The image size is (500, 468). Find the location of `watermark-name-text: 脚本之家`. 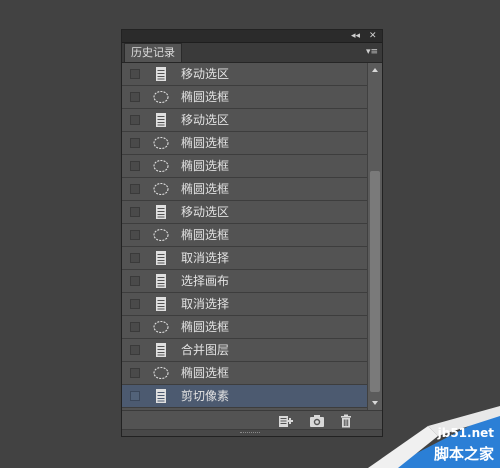

watermark-name-text: 脚本之家 is located at coordinates (463, 454).